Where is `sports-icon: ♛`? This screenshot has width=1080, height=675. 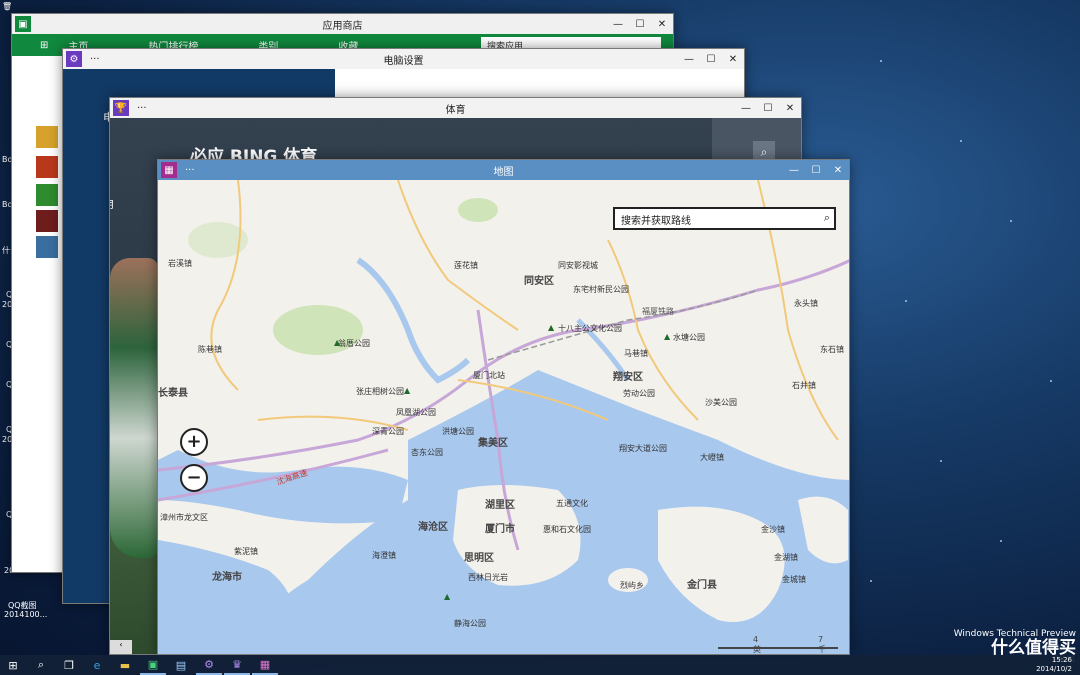 sports-icon: ♛ is located at coordinates (237, 665).